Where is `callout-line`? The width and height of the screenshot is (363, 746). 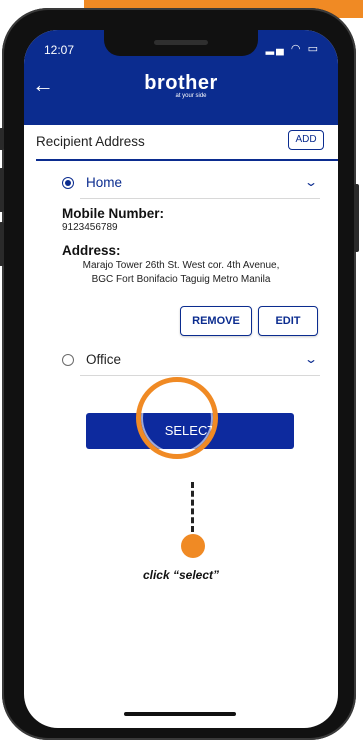 callout-line is located at coordinates (192, 507).